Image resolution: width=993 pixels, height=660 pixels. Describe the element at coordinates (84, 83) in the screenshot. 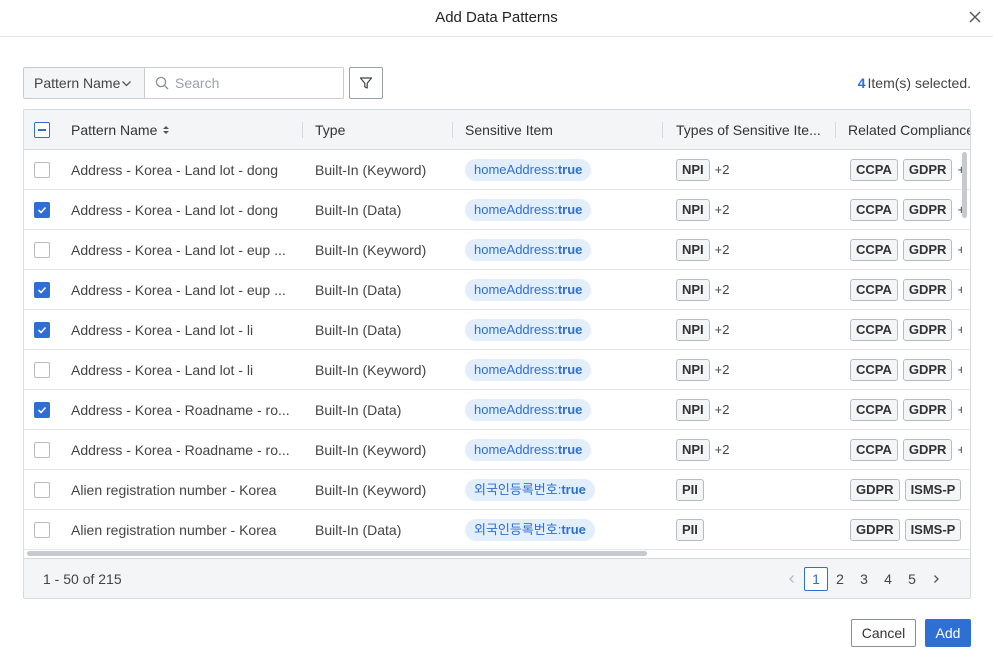

I see `search-field-select: Pattern Name` at that location.